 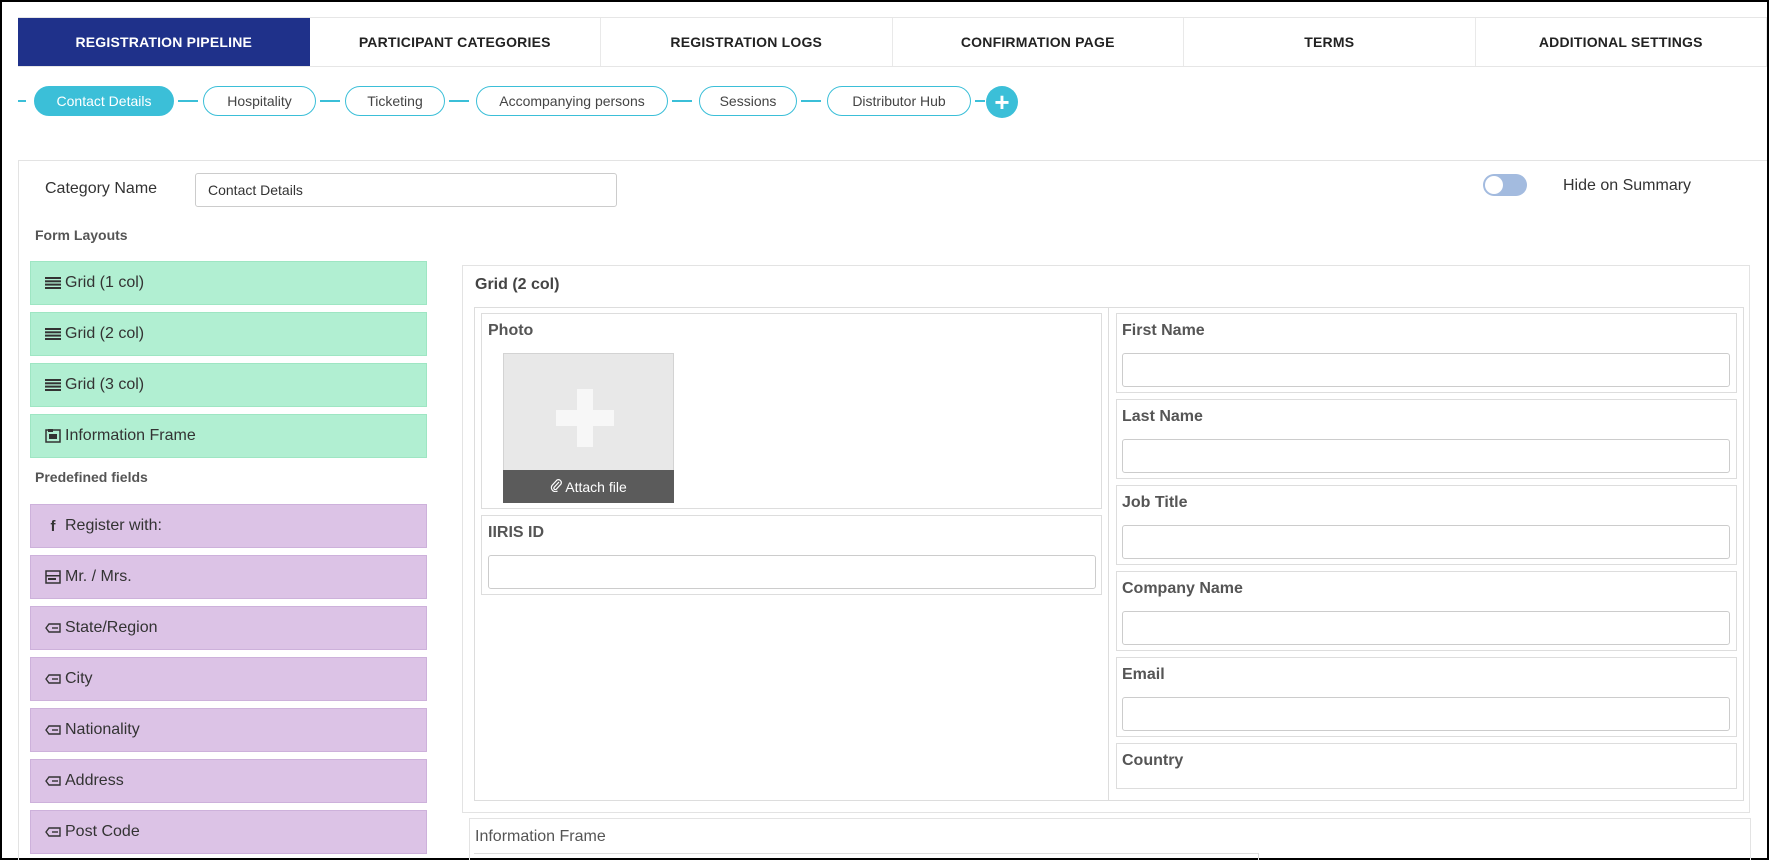 I want to click on email-label: Email, so click(x=1143, y=674).